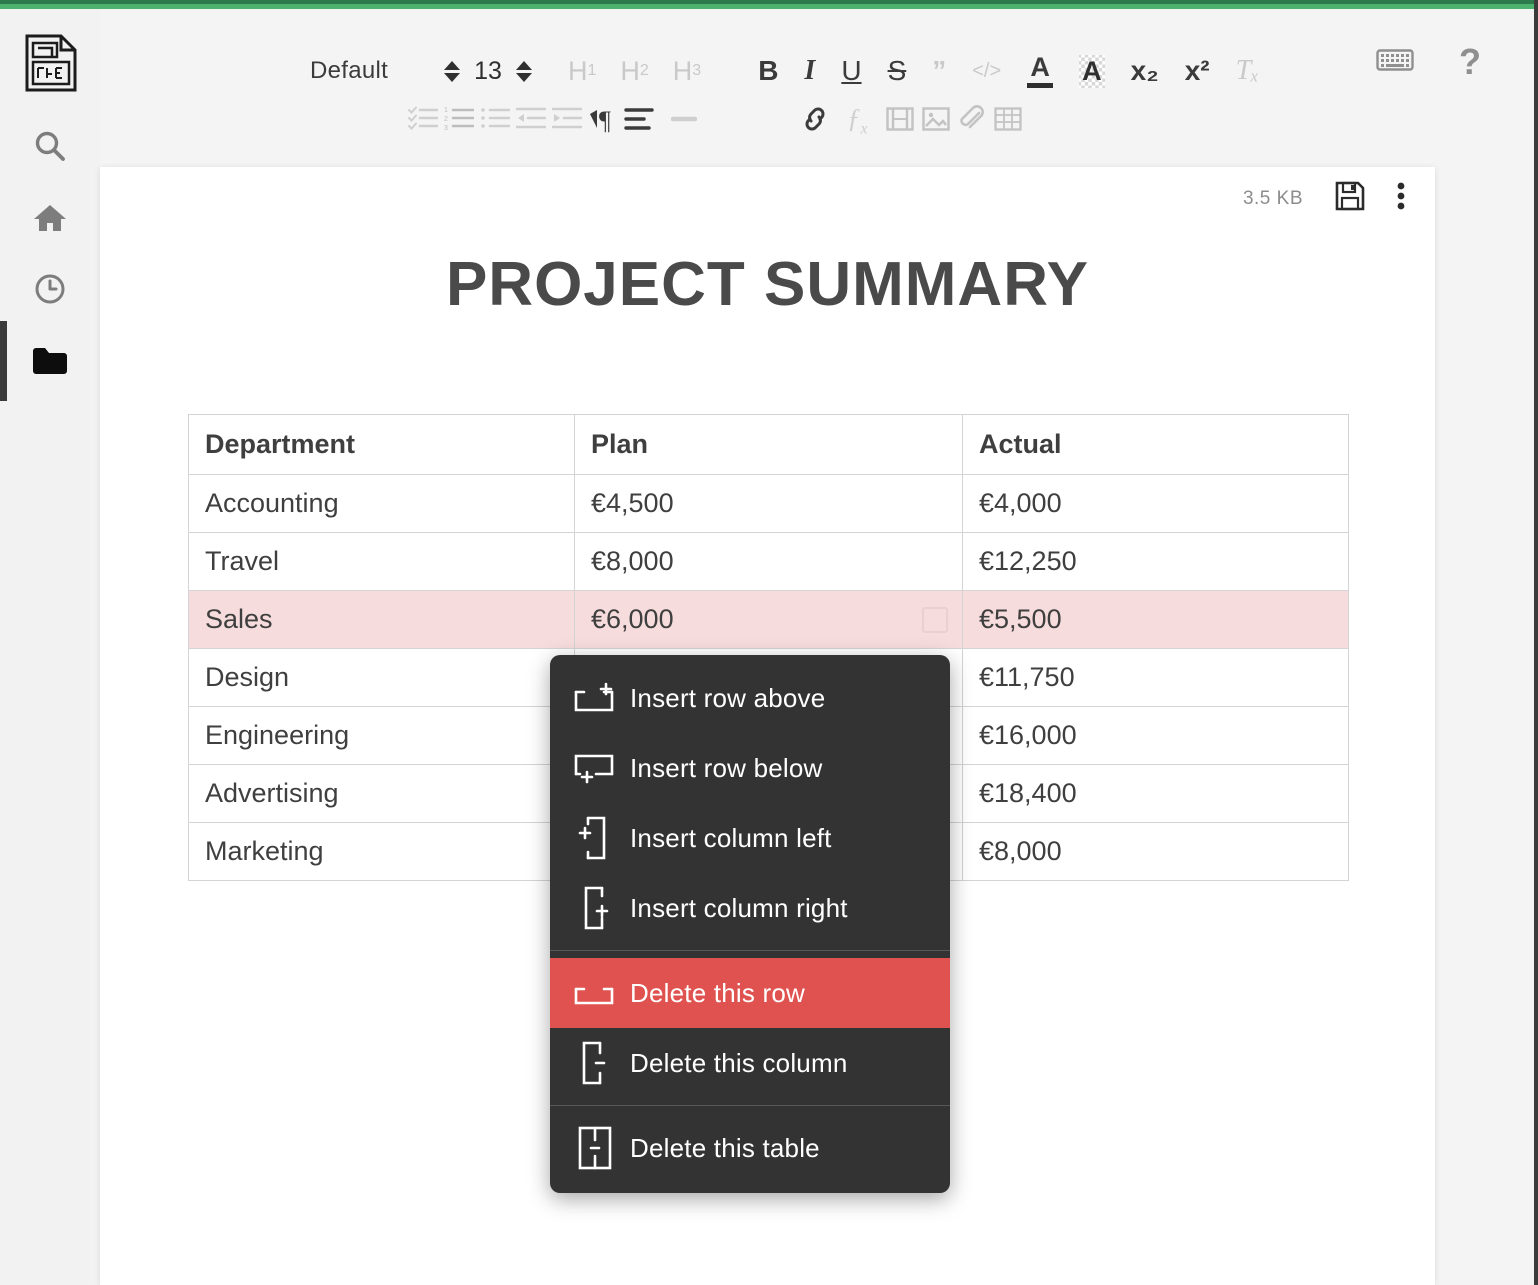 The width and height of the screenshot is (1538, 1285). What do you see at coordinates (452, 71) in the screenshot?
I see `font-size-stepper` at bounding box center [452, 71].